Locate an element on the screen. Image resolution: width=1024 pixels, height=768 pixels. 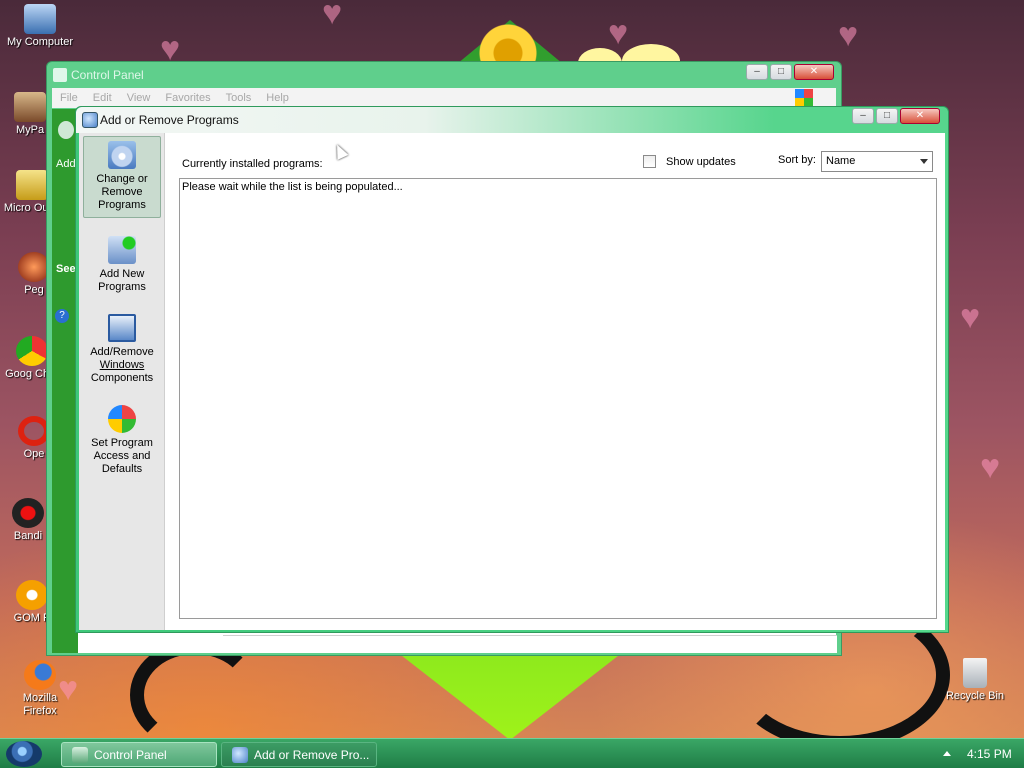
cd-box-icon is located at coordinates (122, 155).